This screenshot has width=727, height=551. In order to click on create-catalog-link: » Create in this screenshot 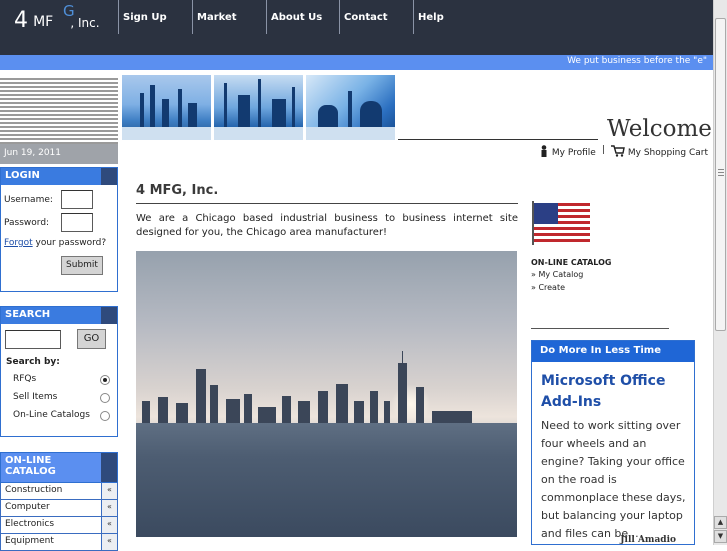, I will do `click(548, 287)`.